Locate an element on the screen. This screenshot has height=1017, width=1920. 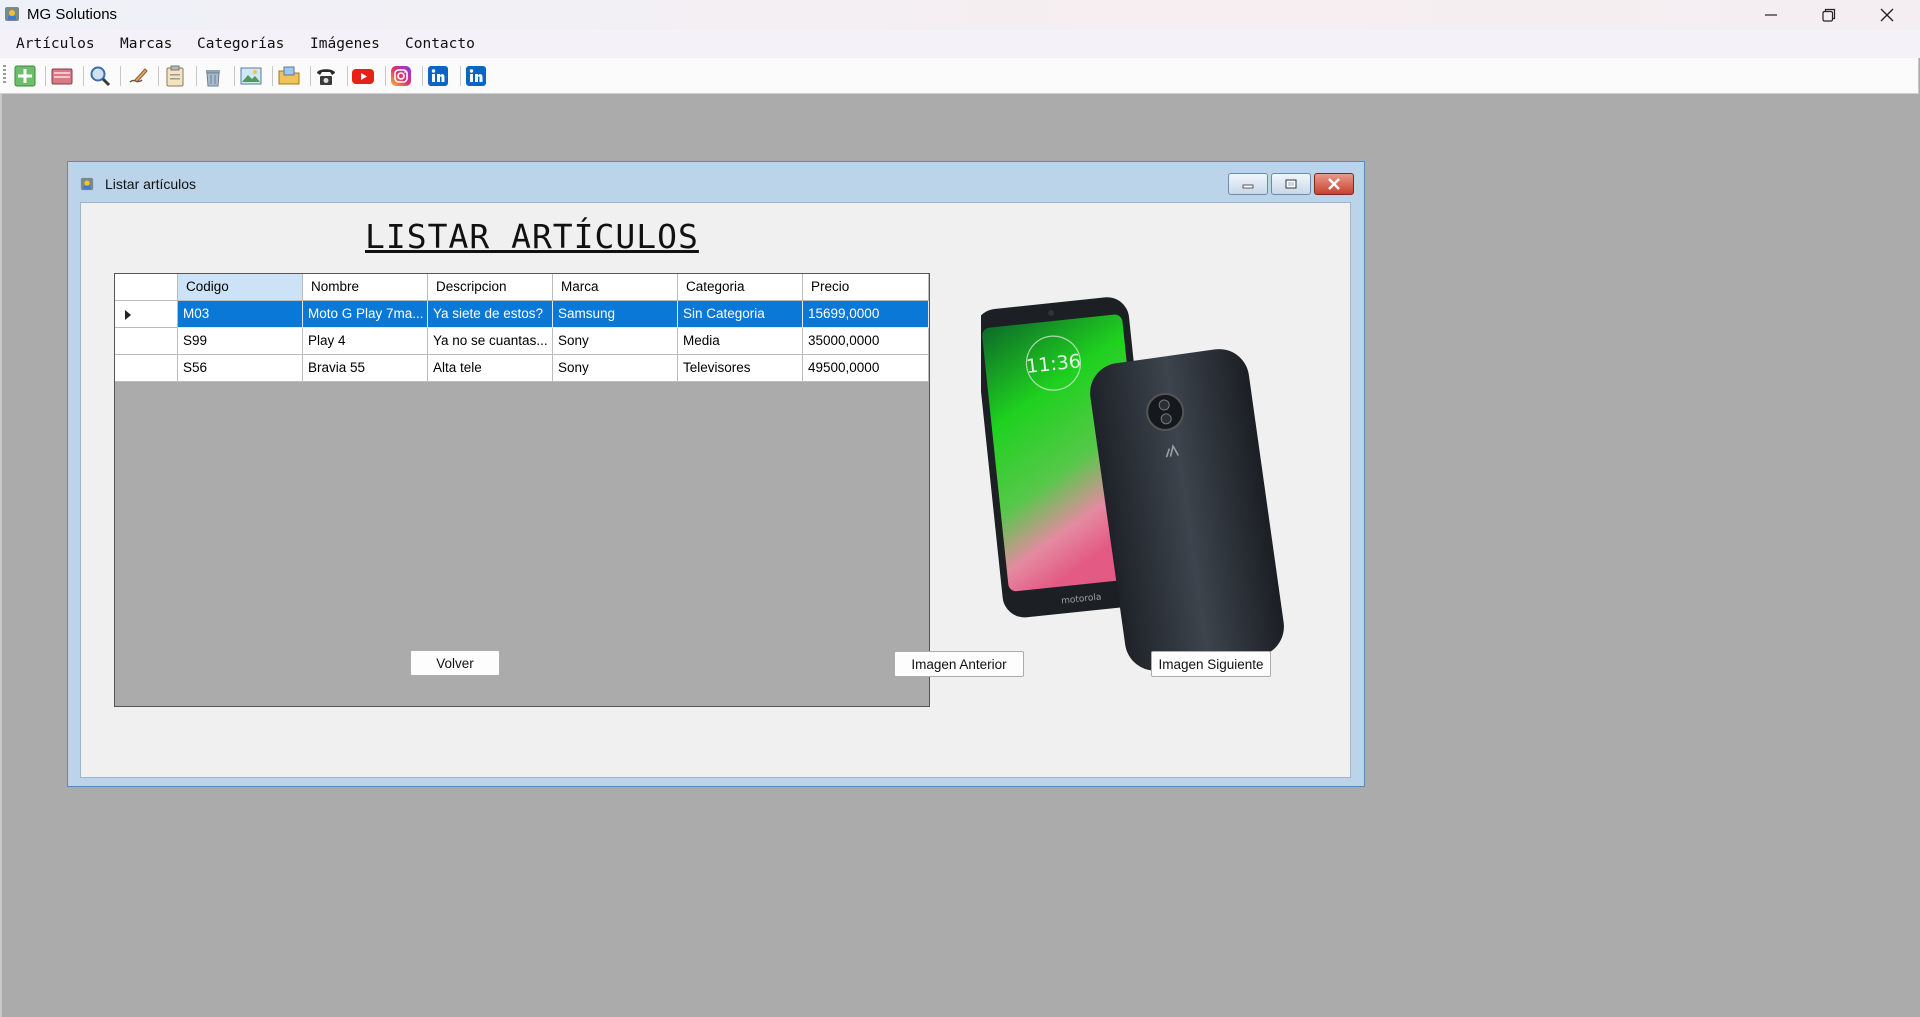
menu-articulos: Artículos is located at coordinates (55, 44).